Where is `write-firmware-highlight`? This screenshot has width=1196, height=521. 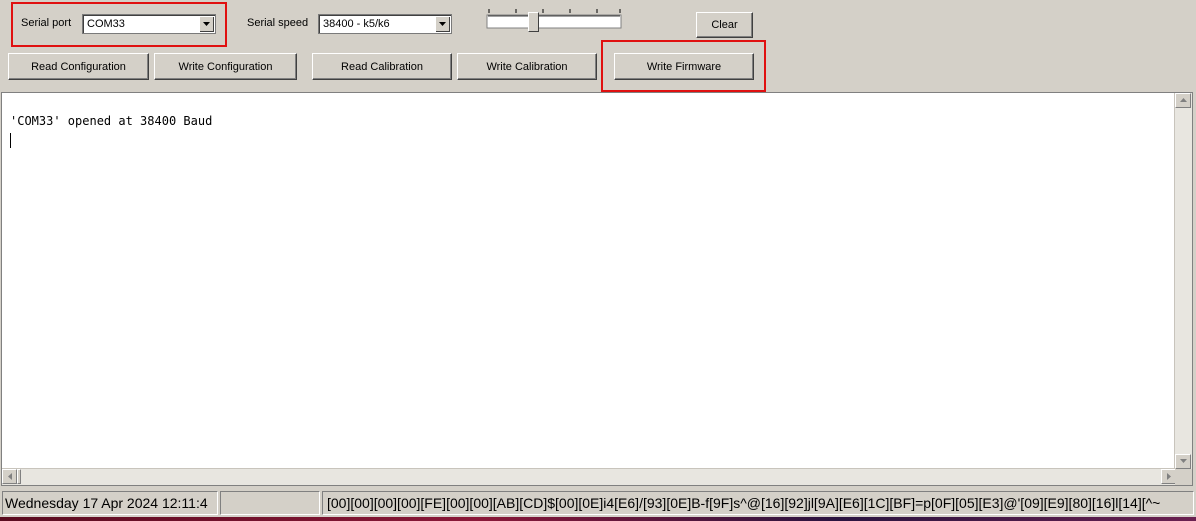 write-firmware-highlight is located at coordinates (683, 66).